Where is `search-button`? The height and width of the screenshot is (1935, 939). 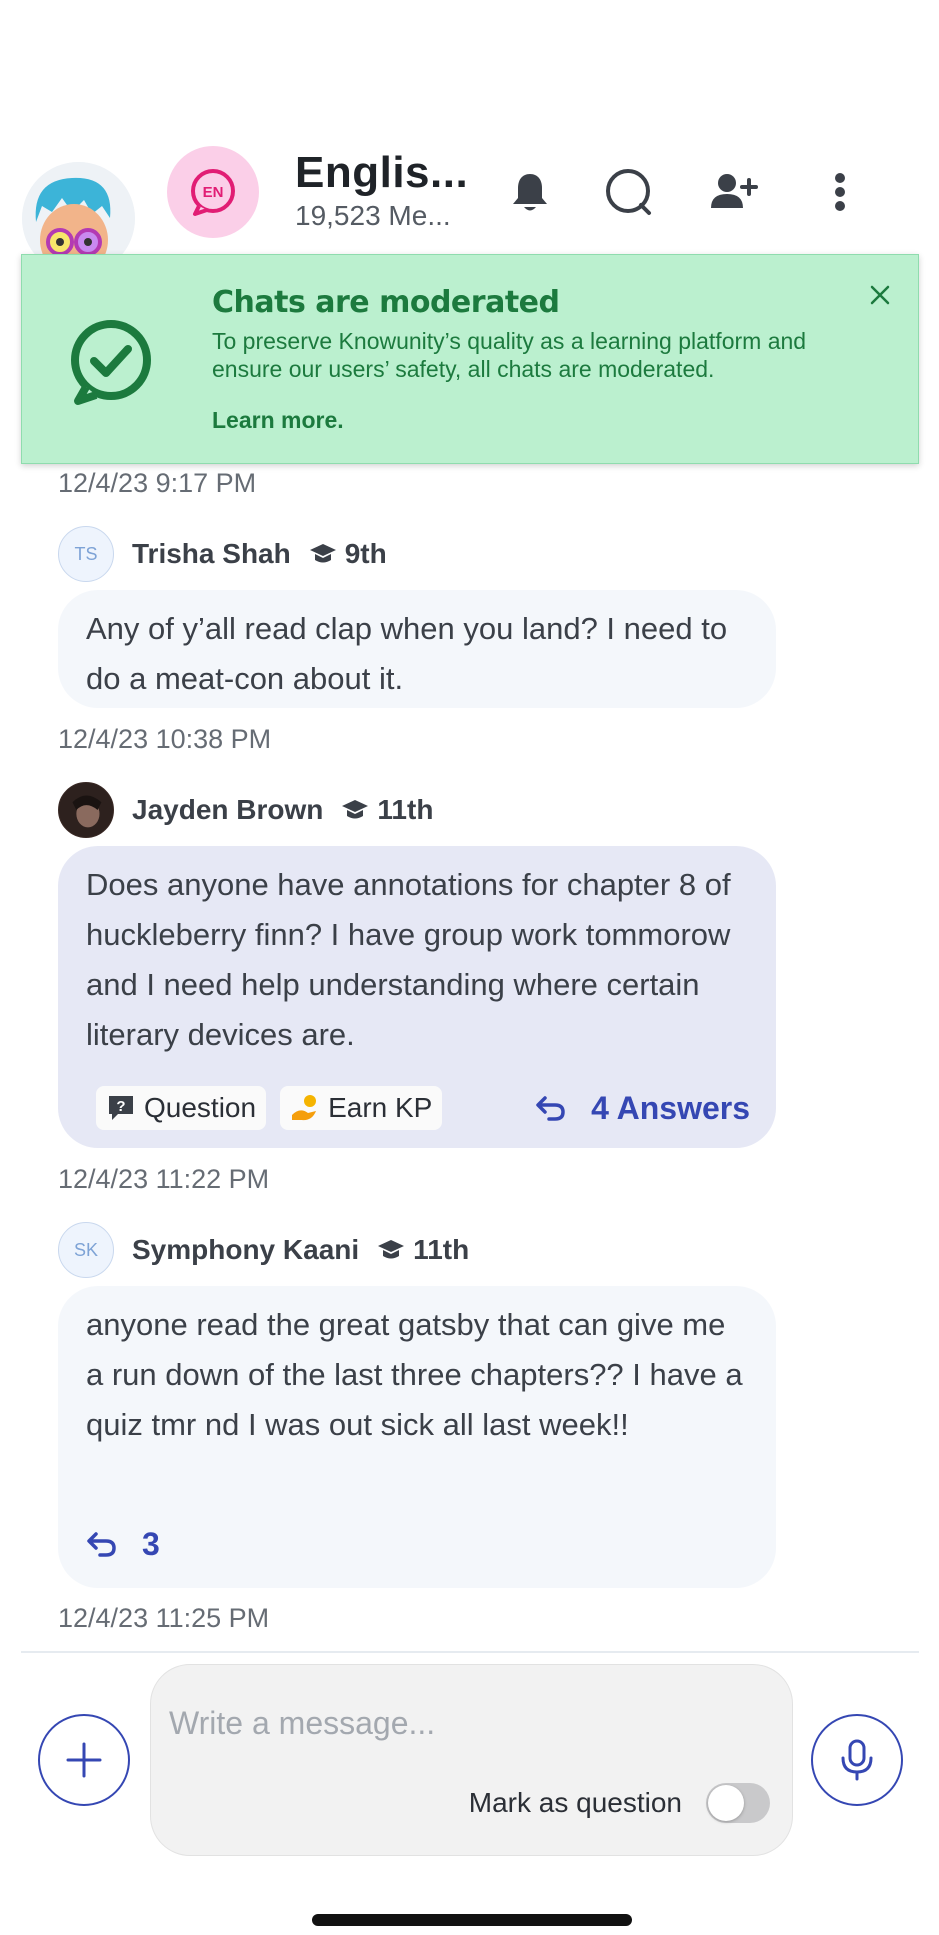 search-button is located at coordinates (628, 192).